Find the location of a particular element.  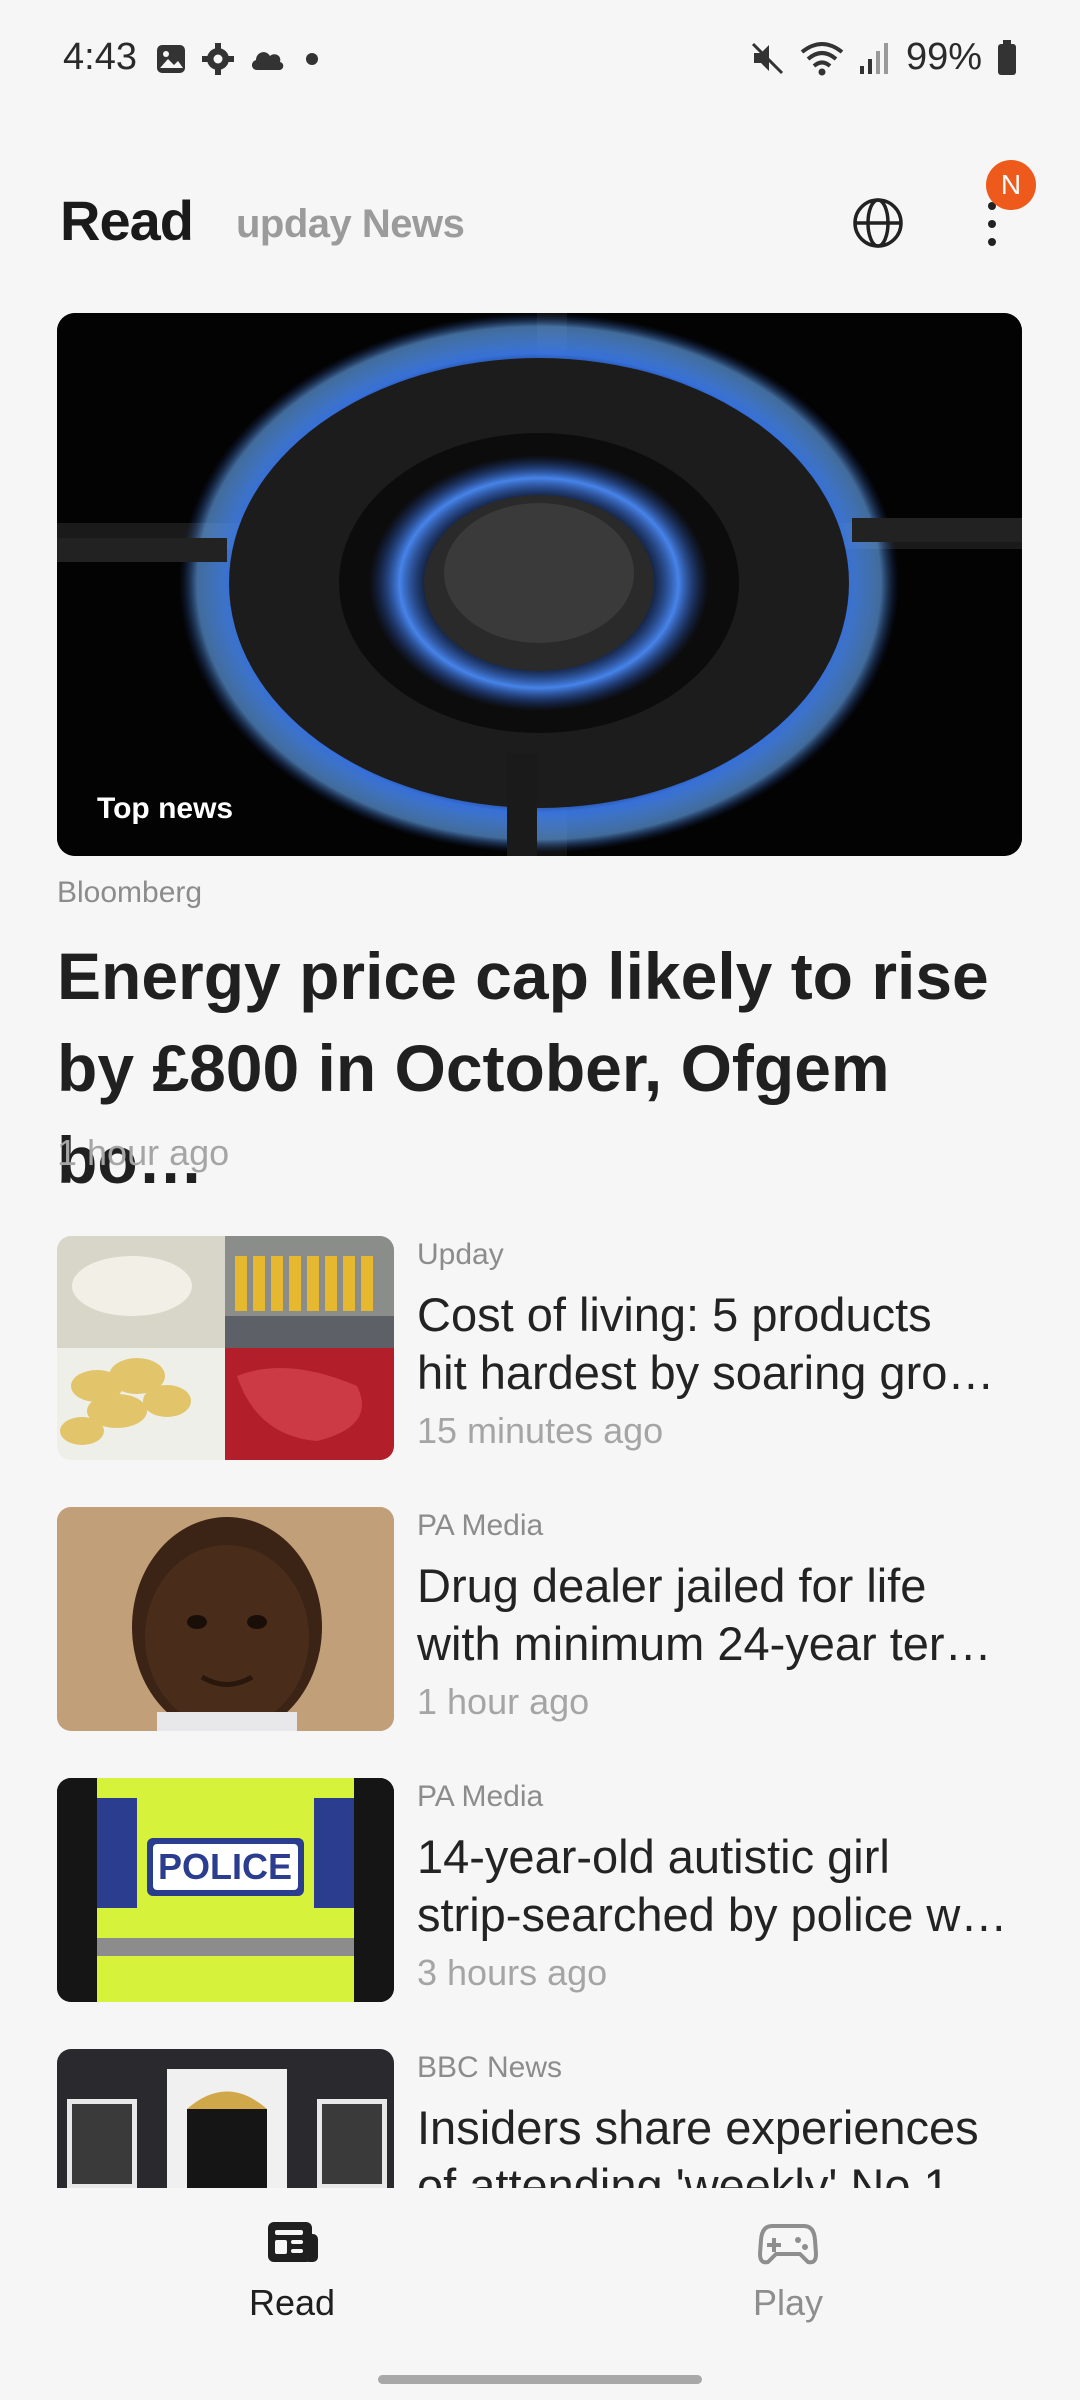

home-indicator is located at coordinates (540, 2379).